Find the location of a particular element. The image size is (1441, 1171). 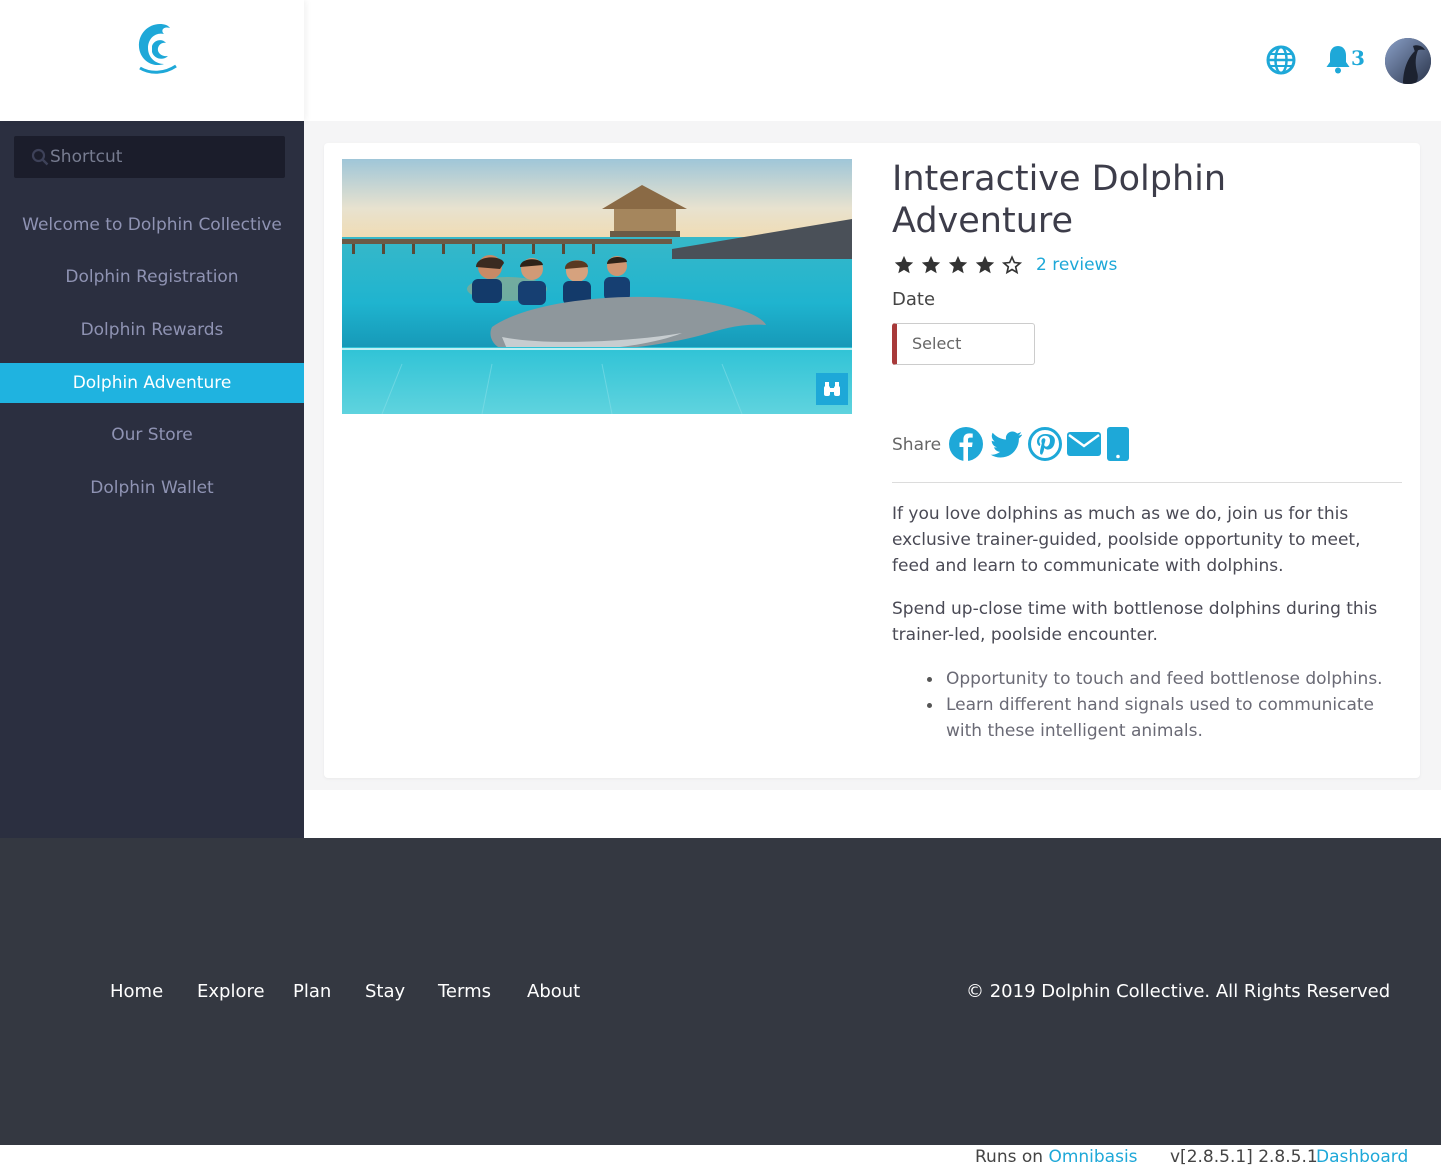

rating-stars is located at coordinates (958, 265).